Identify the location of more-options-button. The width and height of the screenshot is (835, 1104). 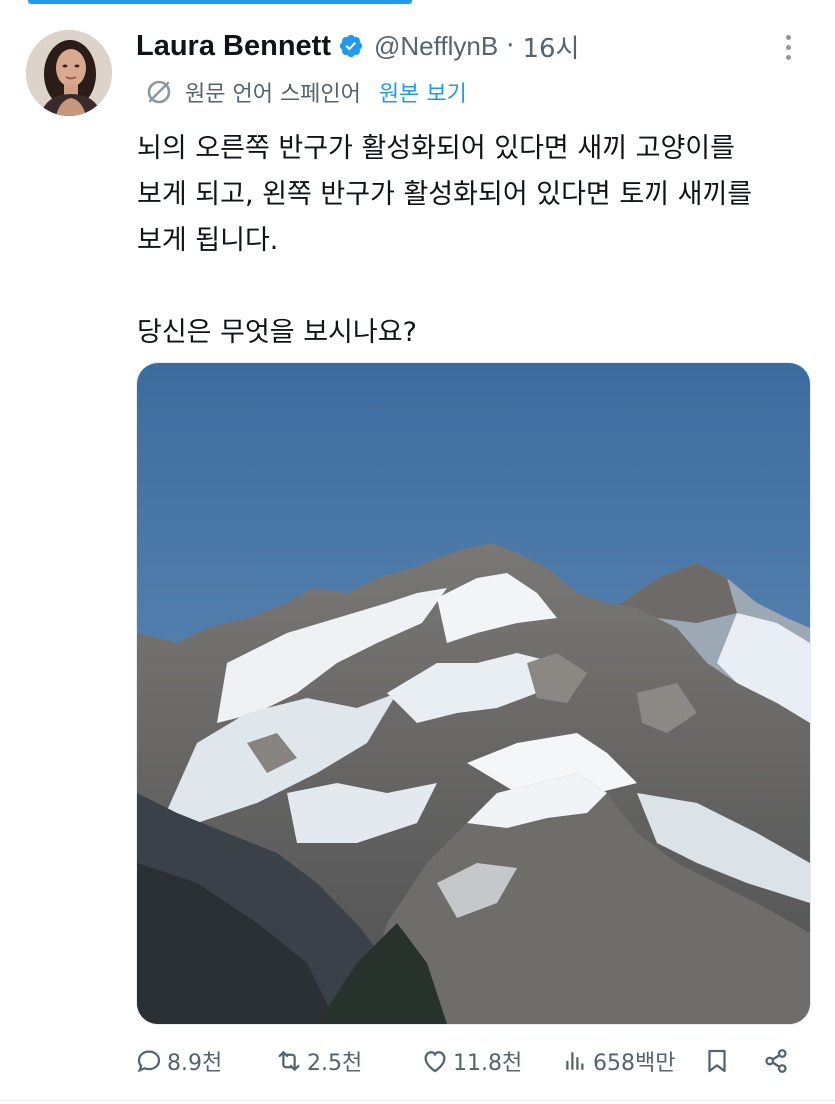
(788, 47).